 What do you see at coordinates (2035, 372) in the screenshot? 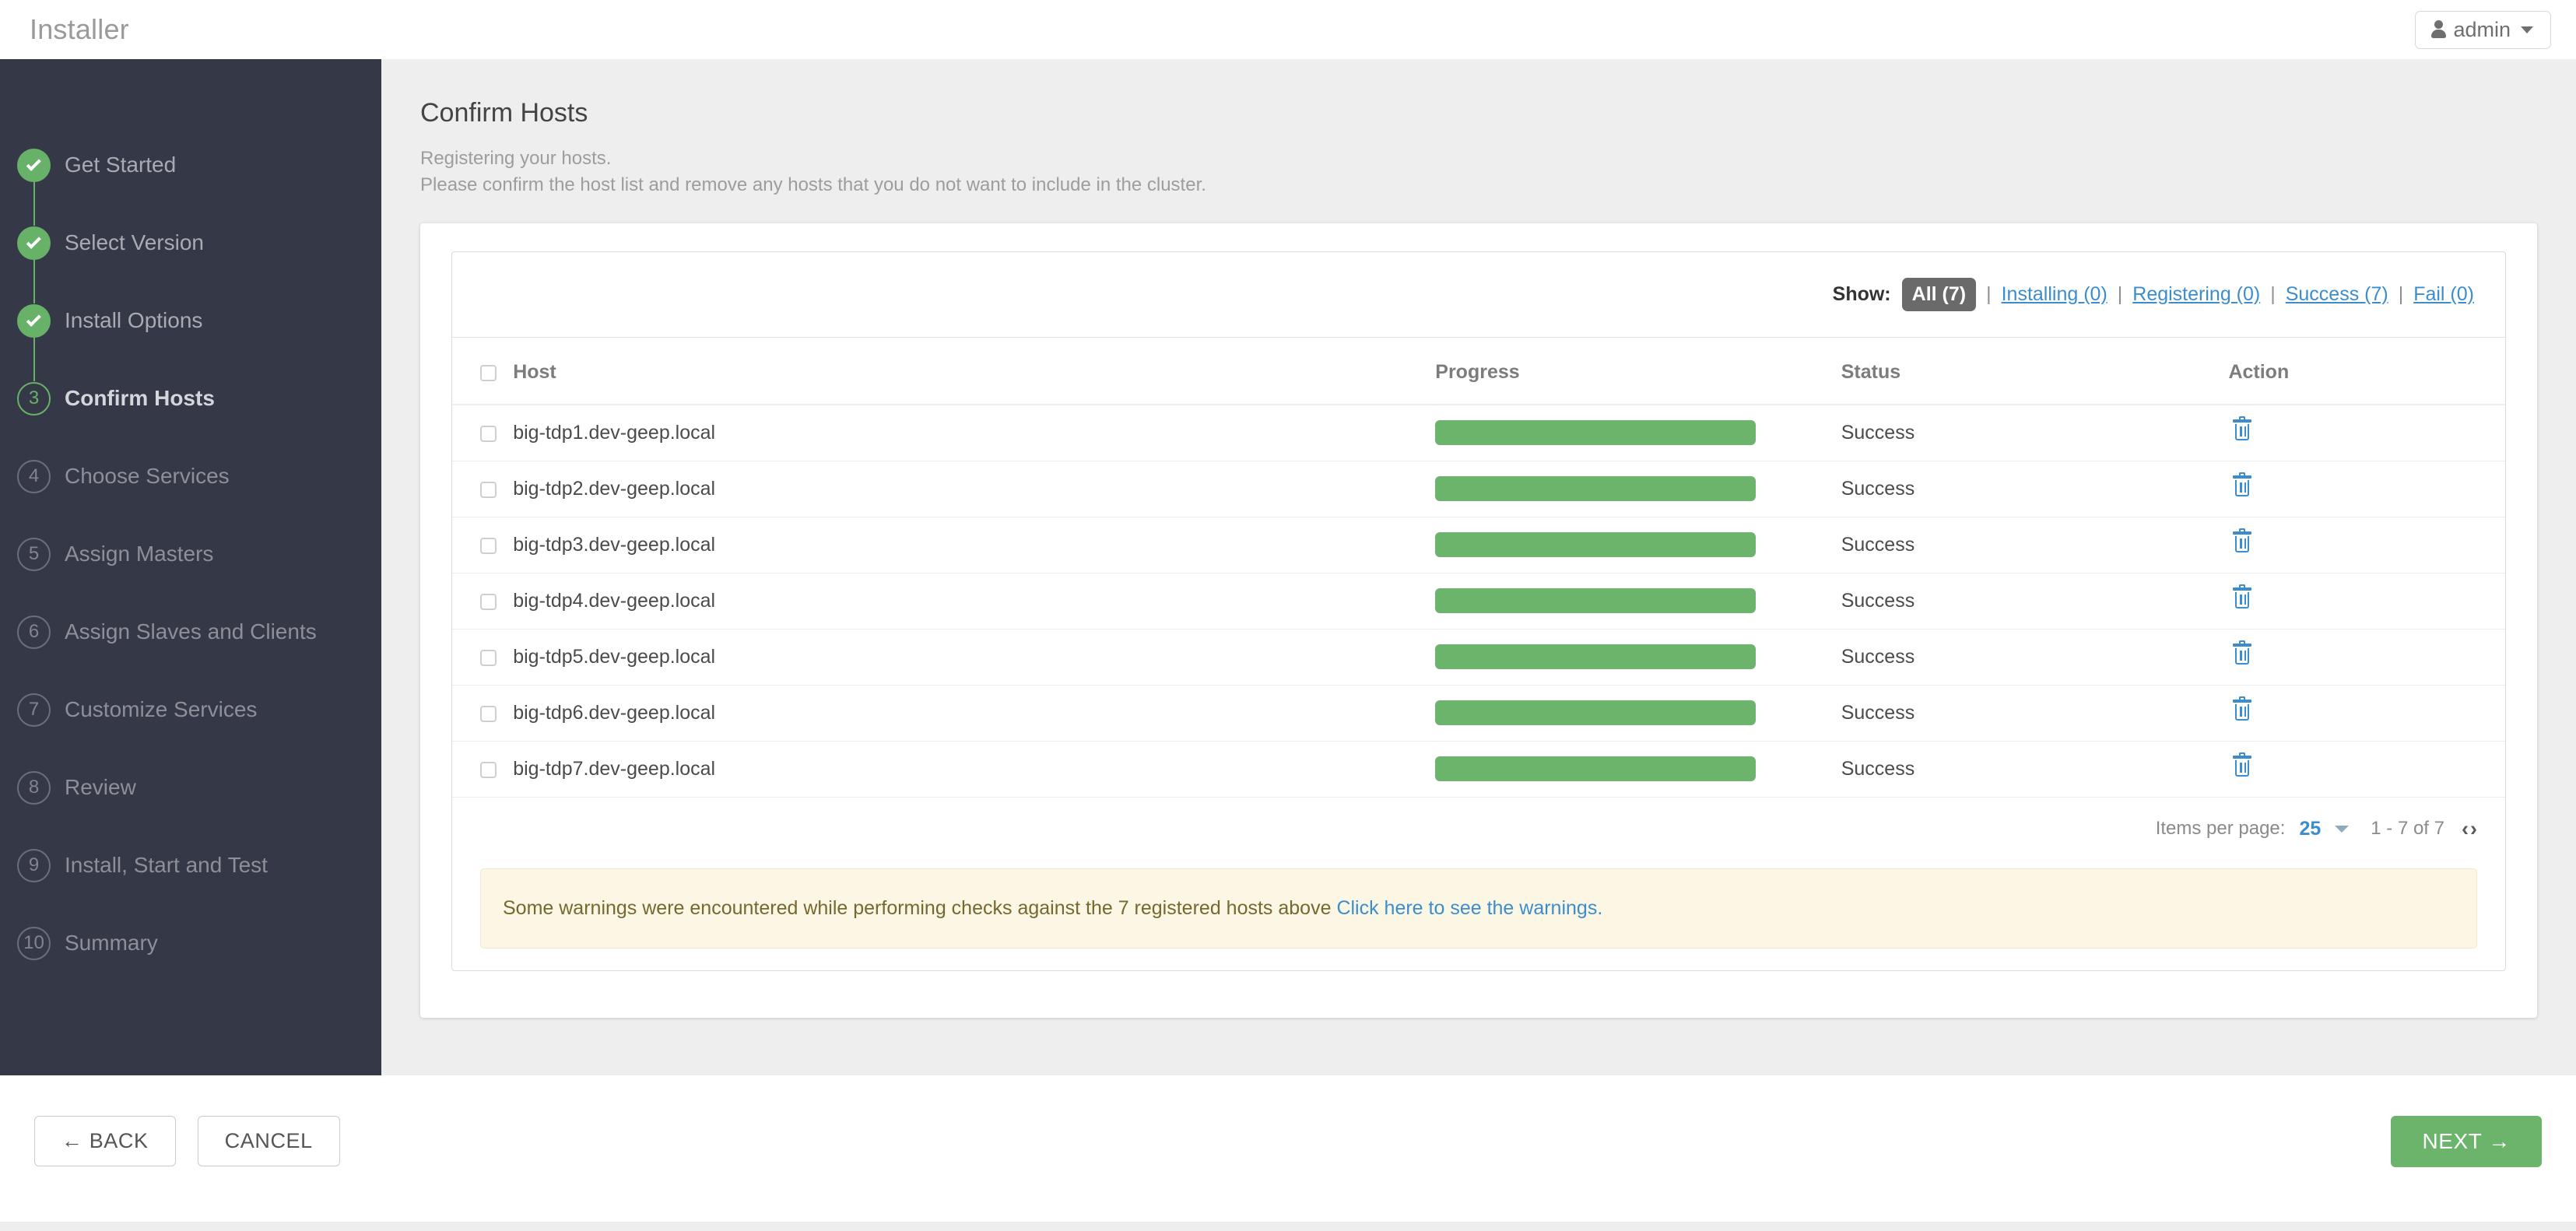
I see `header-status: Status` at bounding box center [2035, 372].